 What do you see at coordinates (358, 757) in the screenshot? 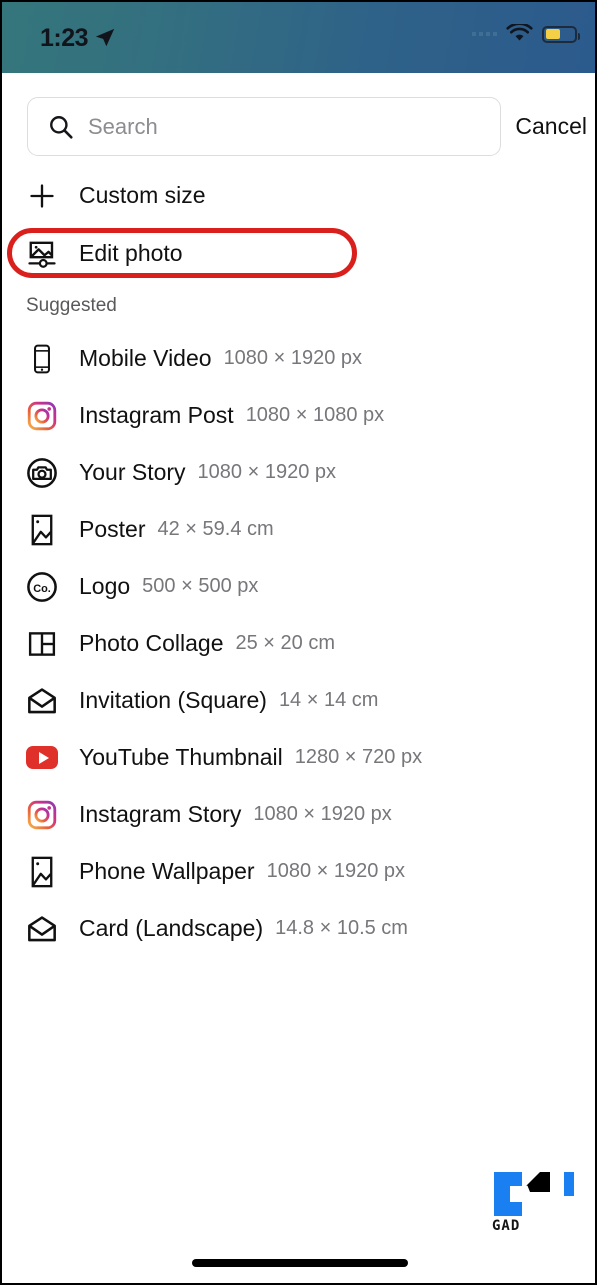
I see `list-item-dimensions: 1280 × 720 px` at bounding box center [358, 757].